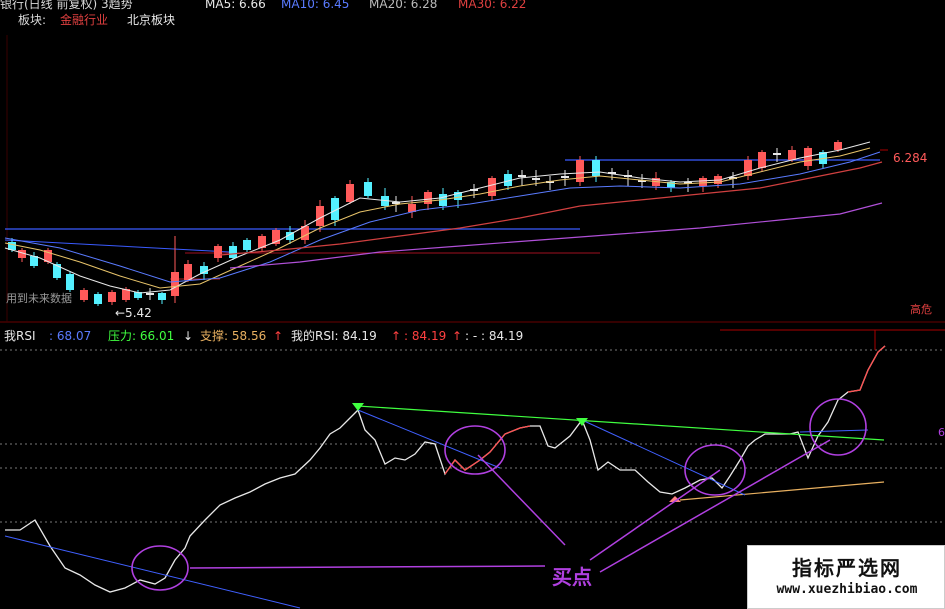 This screenshot has width=945, height=609. What do you see at coordinates (84, 20) in the screenshot?
I see `sector-tag-finance: 金融行业` at bounding box center [84, 20].